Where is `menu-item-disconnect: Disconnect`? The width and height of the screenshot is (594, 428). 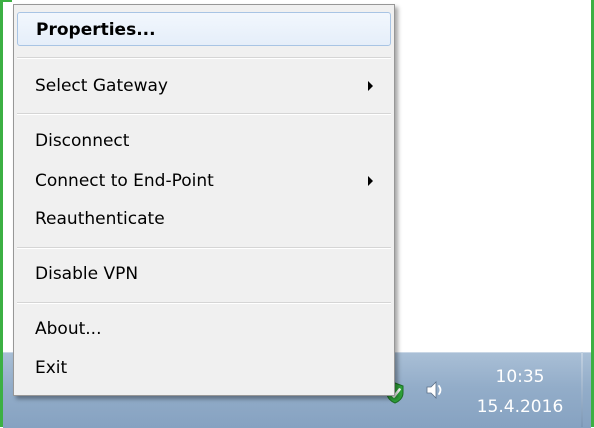
menu-item-disconnect: Disconnect is located at coordinates (204, 141).